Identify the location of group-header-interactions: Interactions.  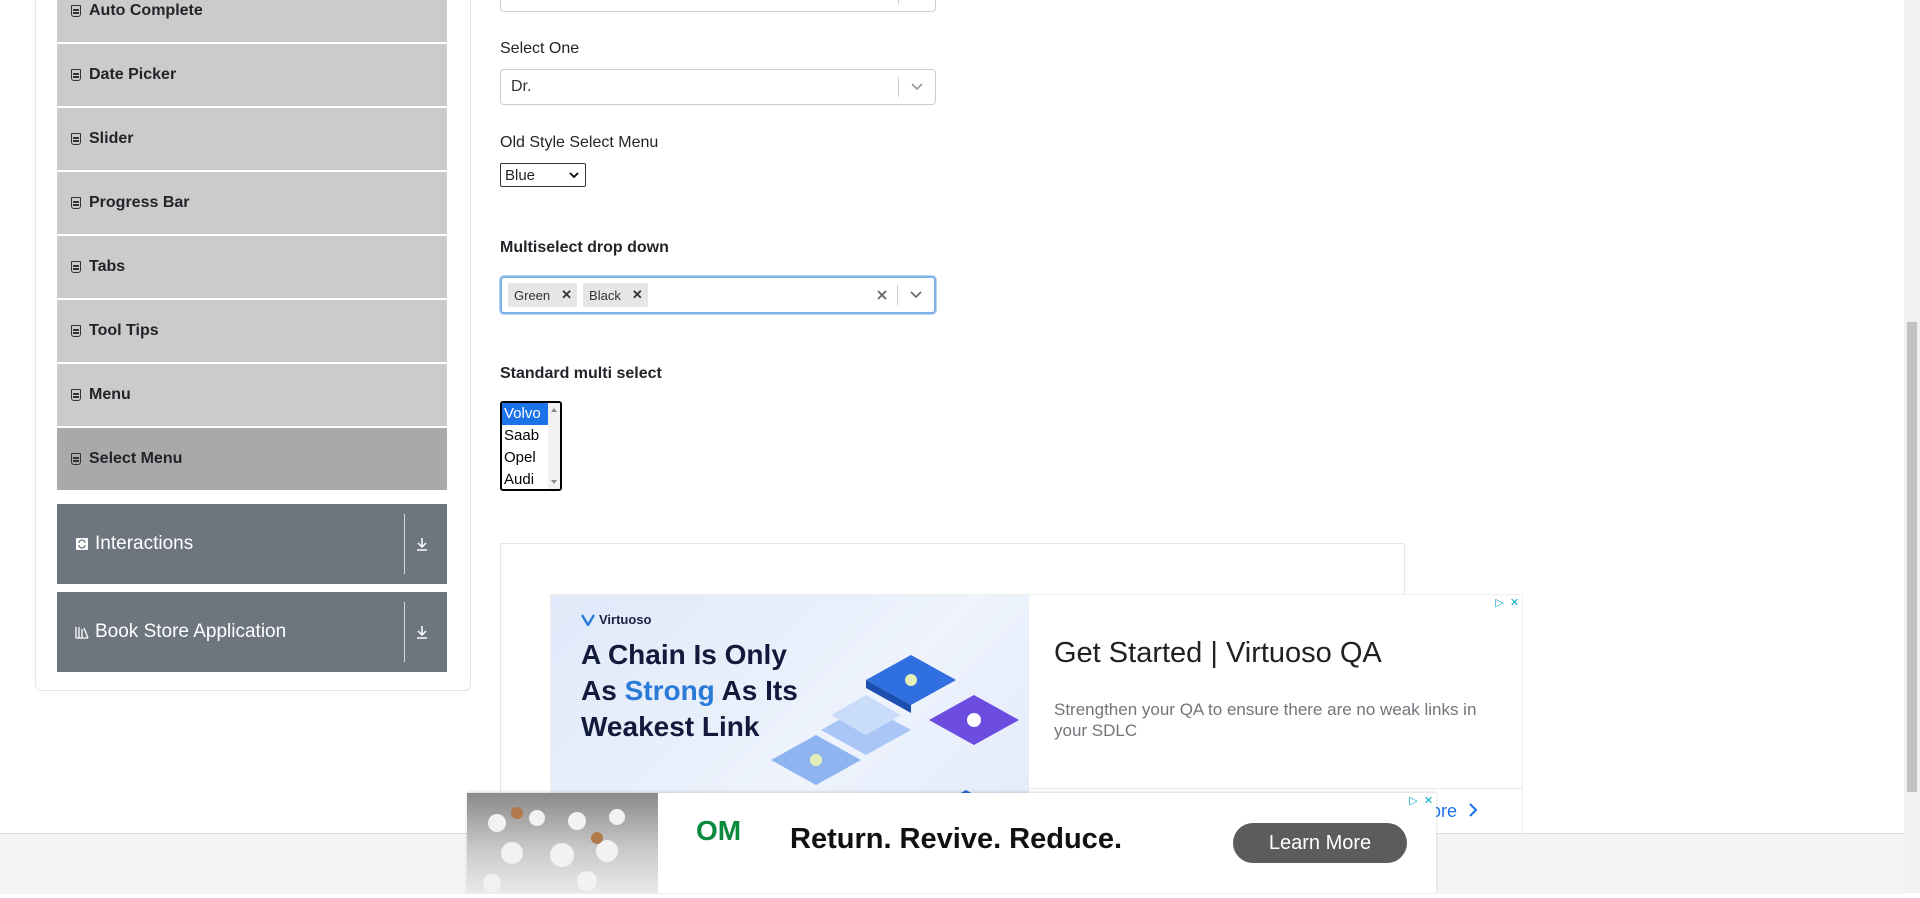
(252, 544).